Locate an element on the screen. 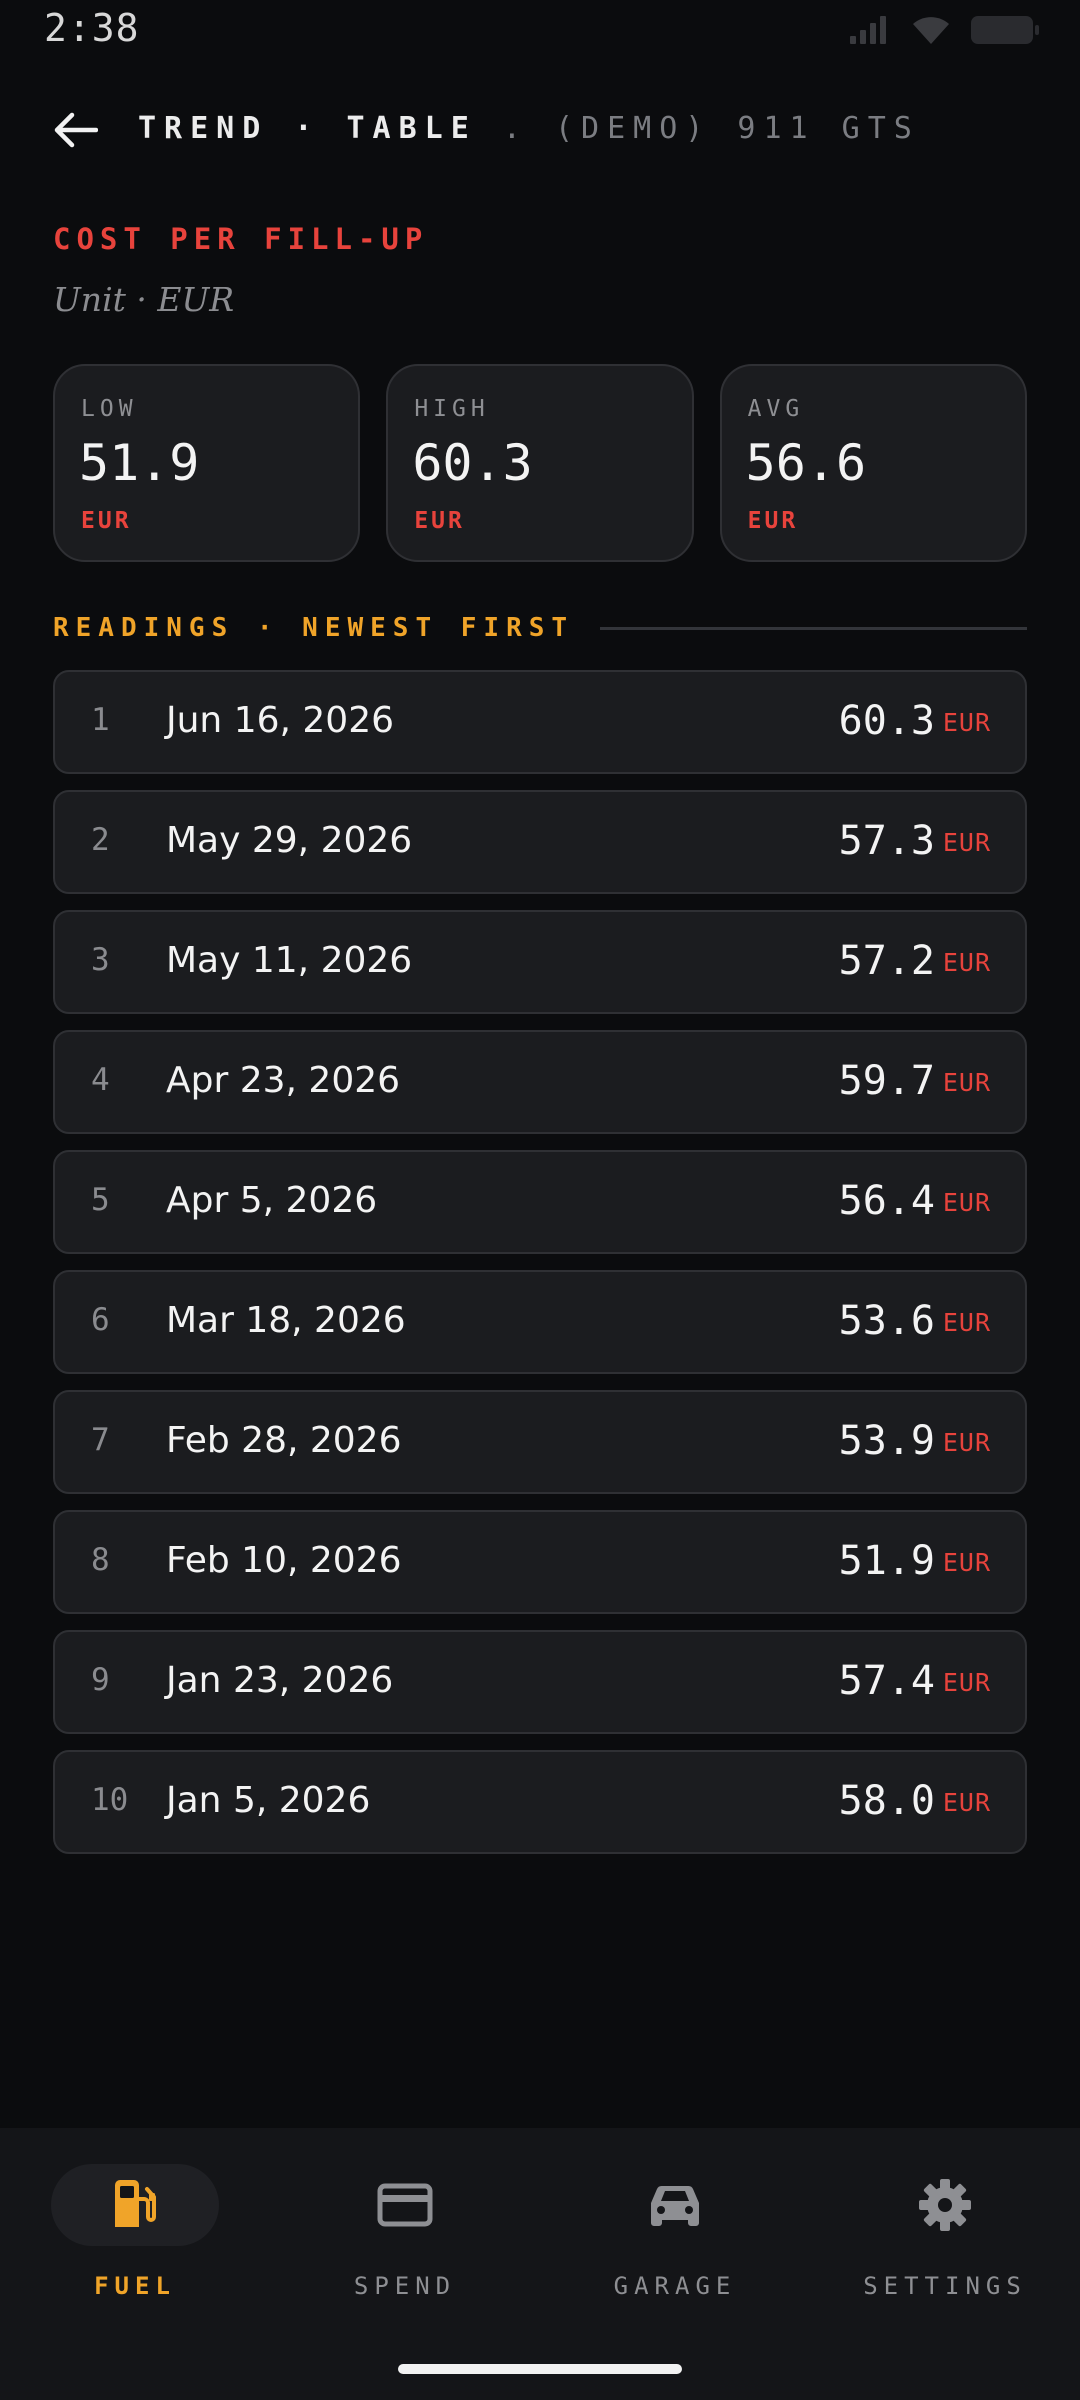  stat-label: AVG is located at coordinates (776, 409).